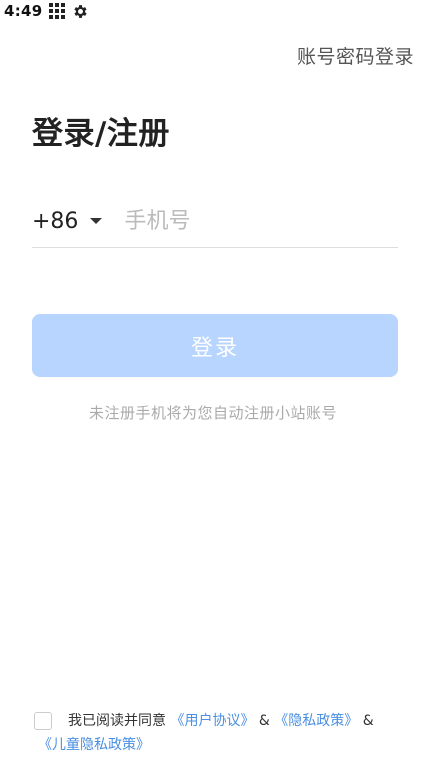  I want to click on grid-icon, so click(57, 11).